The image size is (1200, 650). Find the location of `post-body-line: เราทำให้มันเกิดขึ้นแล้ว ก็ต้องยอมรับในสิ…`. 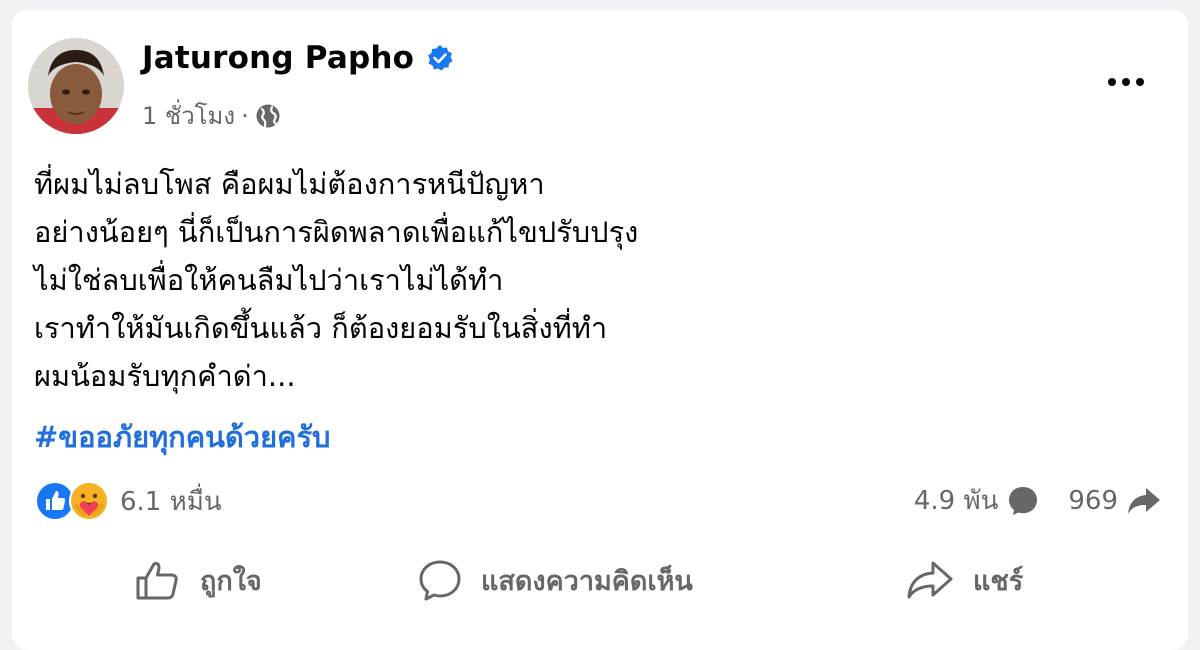

post-body-line: เราทำให้มันเกิดขึ้นแล้ว ก็ต้องยอมรับในสิ… is located at coordinates (321, 328).